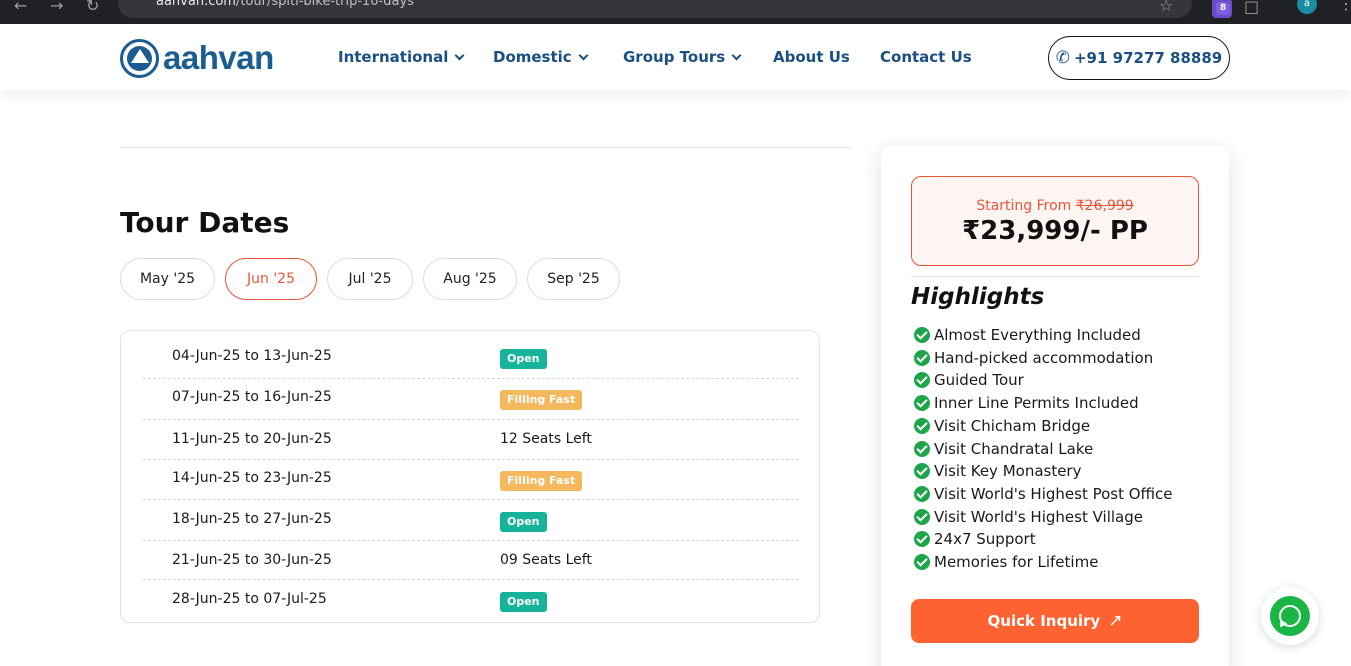  I want to click on date-row: 28-Jun-25 to 07-Jul-25 Open, so click(471, 601).